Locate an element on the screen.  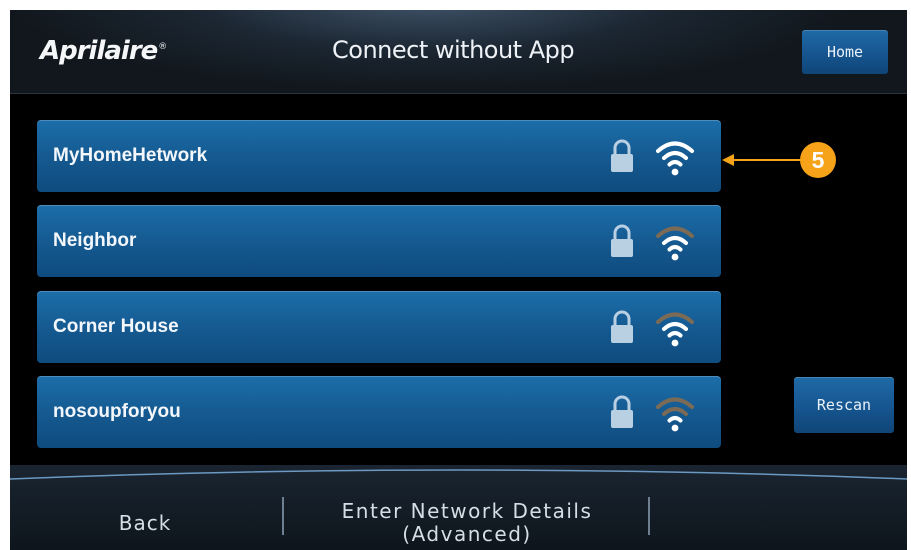
advanced-label-line2: (Advanced) is located at coordinates (467, 533).